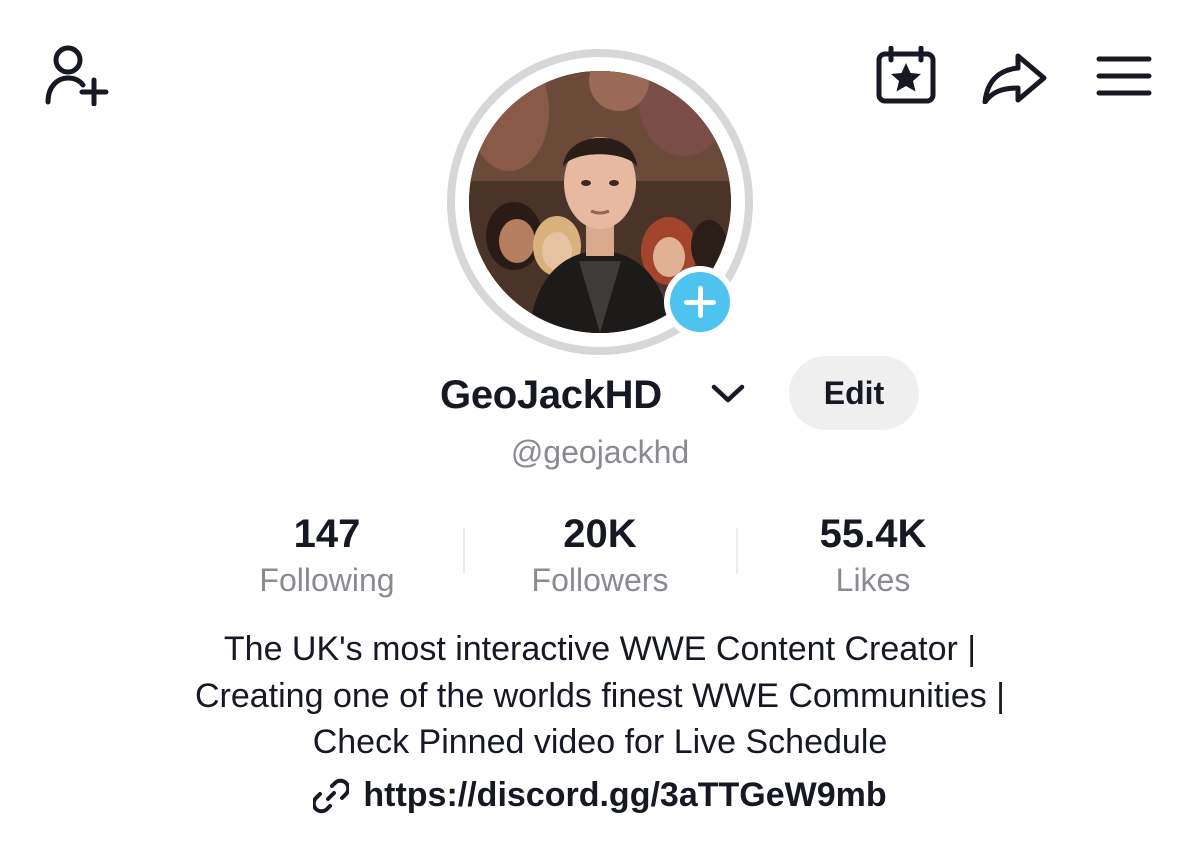 The image size is (1200, 845). What do you see at coordinates (600, 534) in the screenshot?
I see `followers-count: 20K` at bounding box center [600, 534].